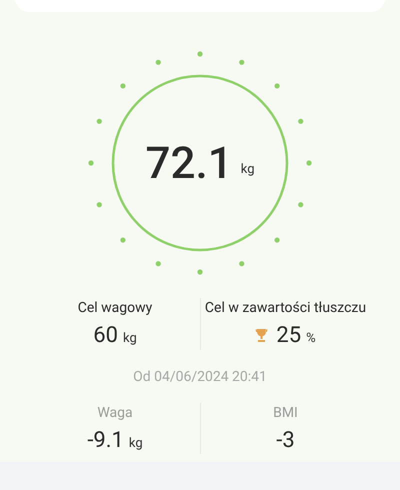 The height and width of the screenshot is (490, 400). Describe the element at coordinates (200, 377) in the screenshot. I see `since-date: Od 04/06/2024 20:41` at that location.